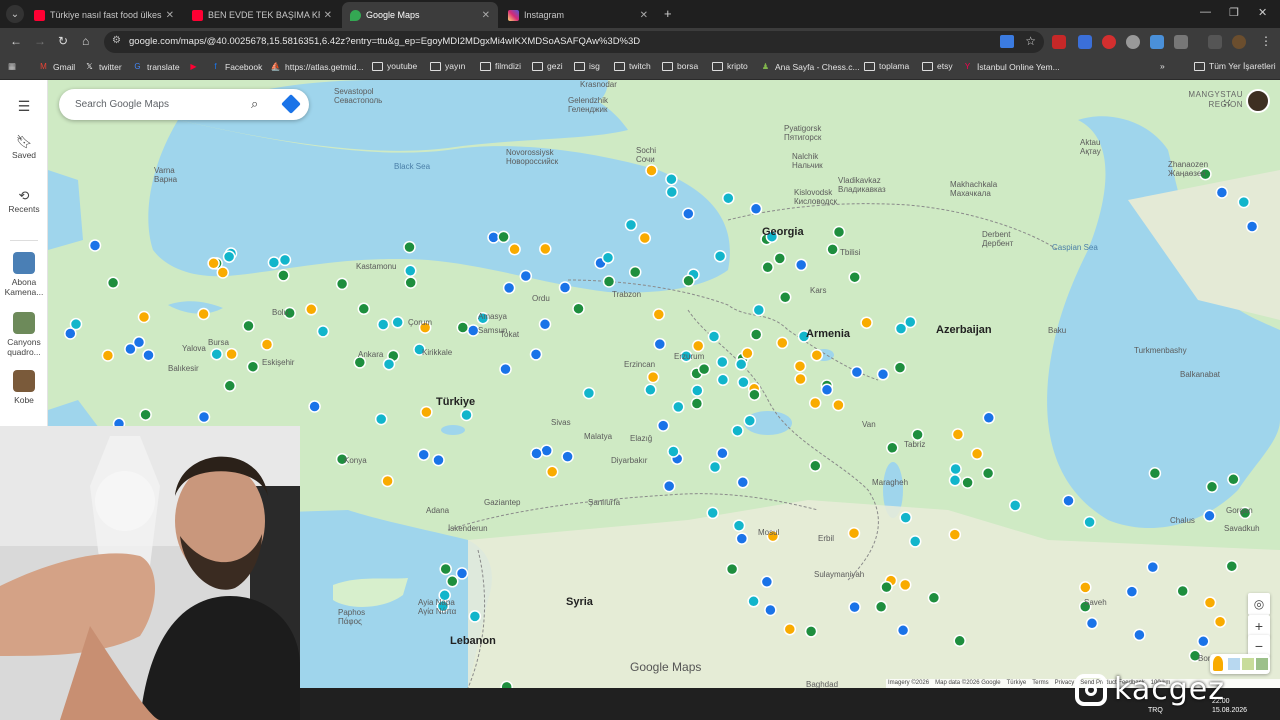  I want to click on map-place-label: Gorgan, so click(1239, 510).